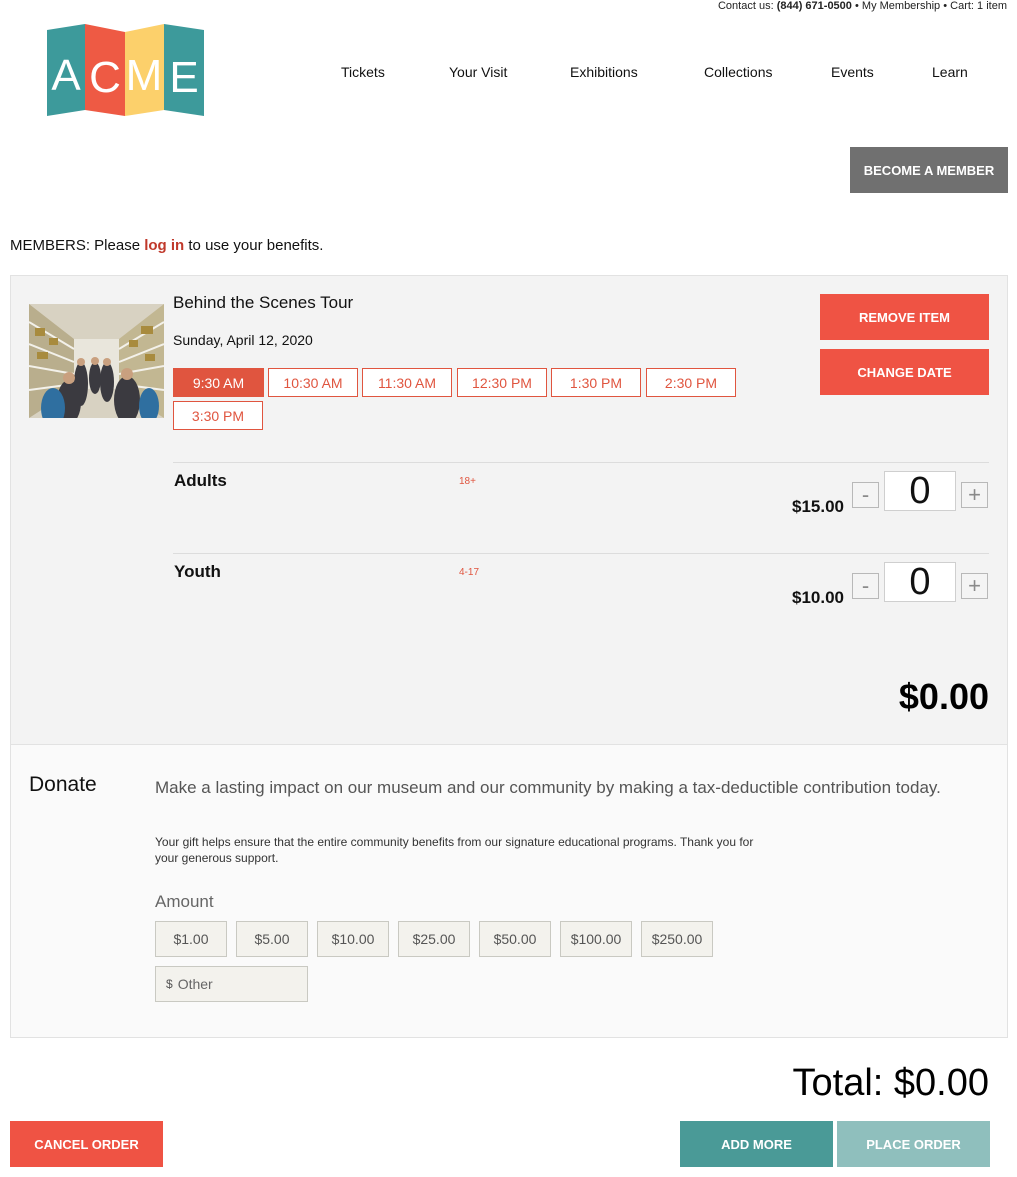  I want to click on nav-tickets: Tickets, so click(363, 72).